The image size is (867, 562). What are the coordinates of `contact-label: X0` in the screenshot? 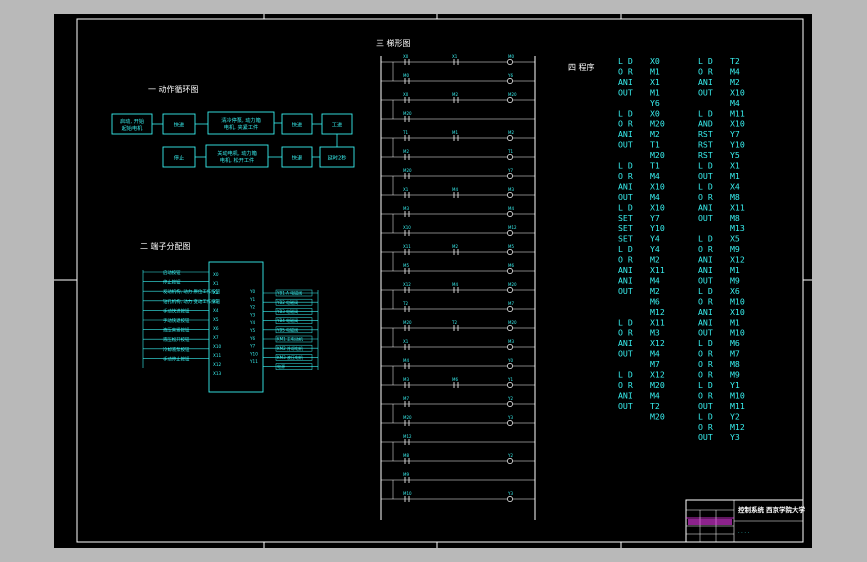 It's located at (406, 94).